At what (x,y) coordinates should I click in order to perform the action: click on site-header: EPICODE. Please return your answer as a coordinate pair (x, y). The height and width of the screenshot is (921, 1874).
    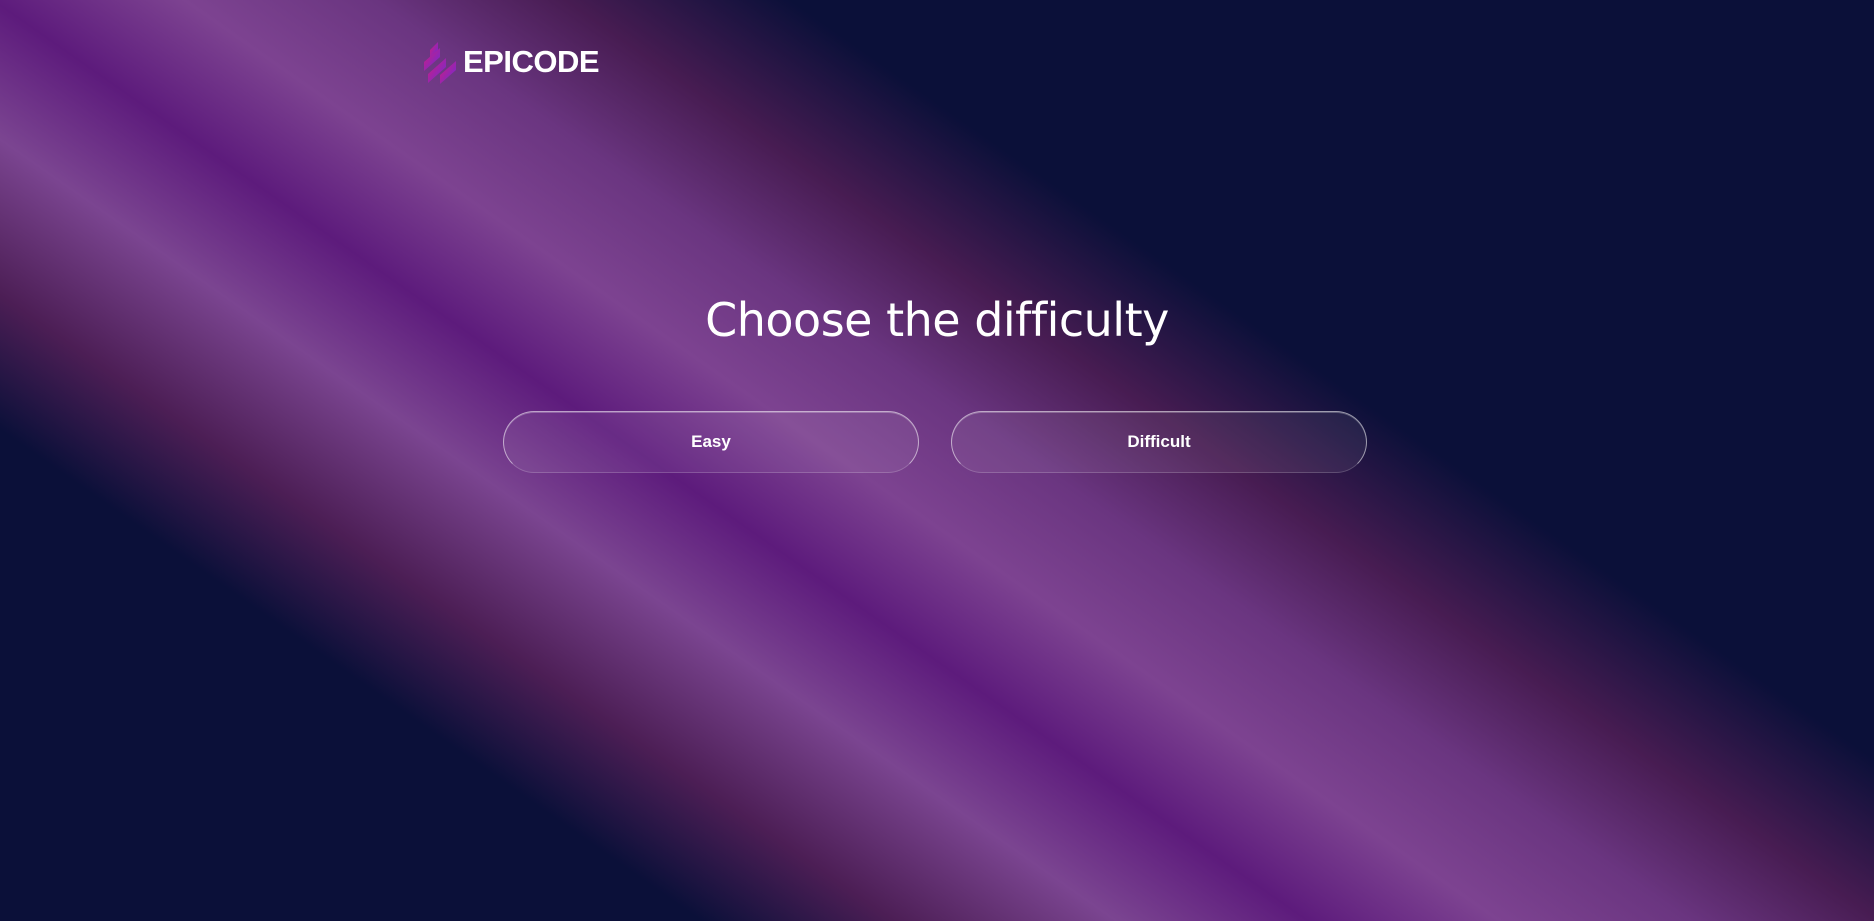
    Looking at the image, I should click on (510, 62).